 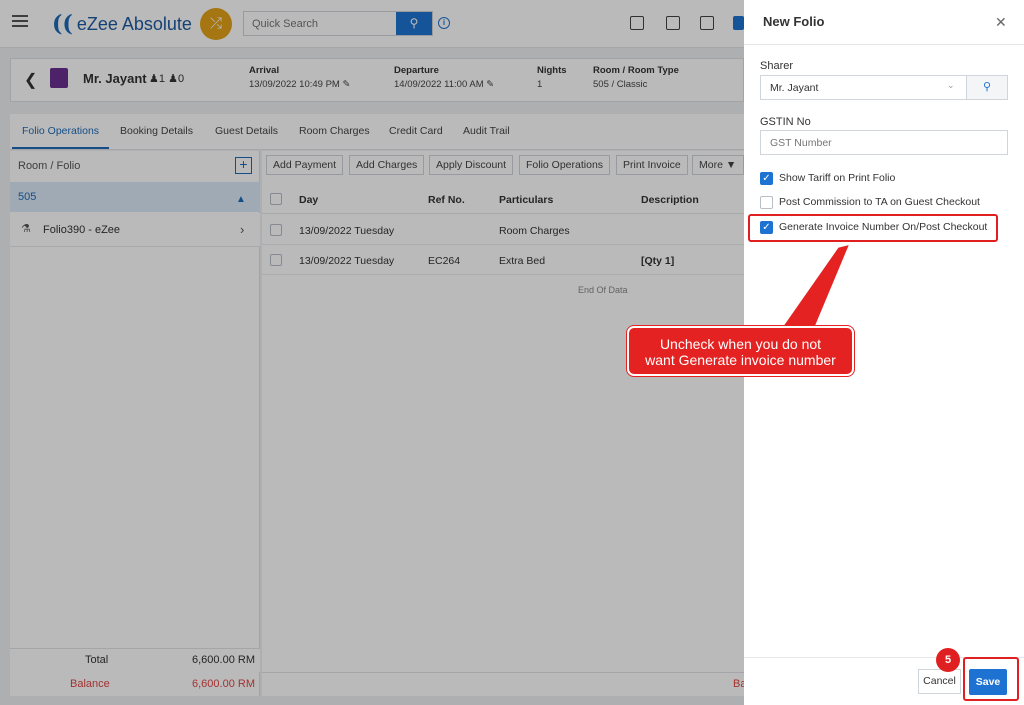 I want to click on sharer-search-button: ⚲, so click(x=987, y=87).